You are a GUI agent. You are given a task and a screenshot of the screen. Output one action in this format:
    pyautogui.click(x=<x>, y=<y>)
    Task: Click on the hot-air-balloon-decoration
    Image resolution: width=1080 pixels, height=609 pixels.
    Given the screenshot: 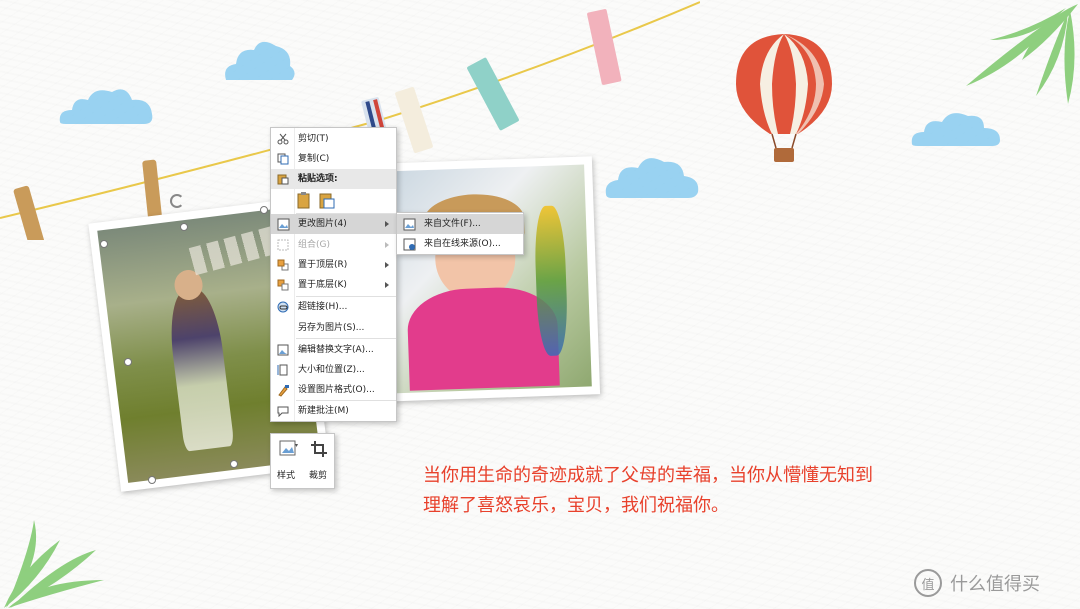 What is the action you would take?
    pyautogui.click(x=784, y=98)
    